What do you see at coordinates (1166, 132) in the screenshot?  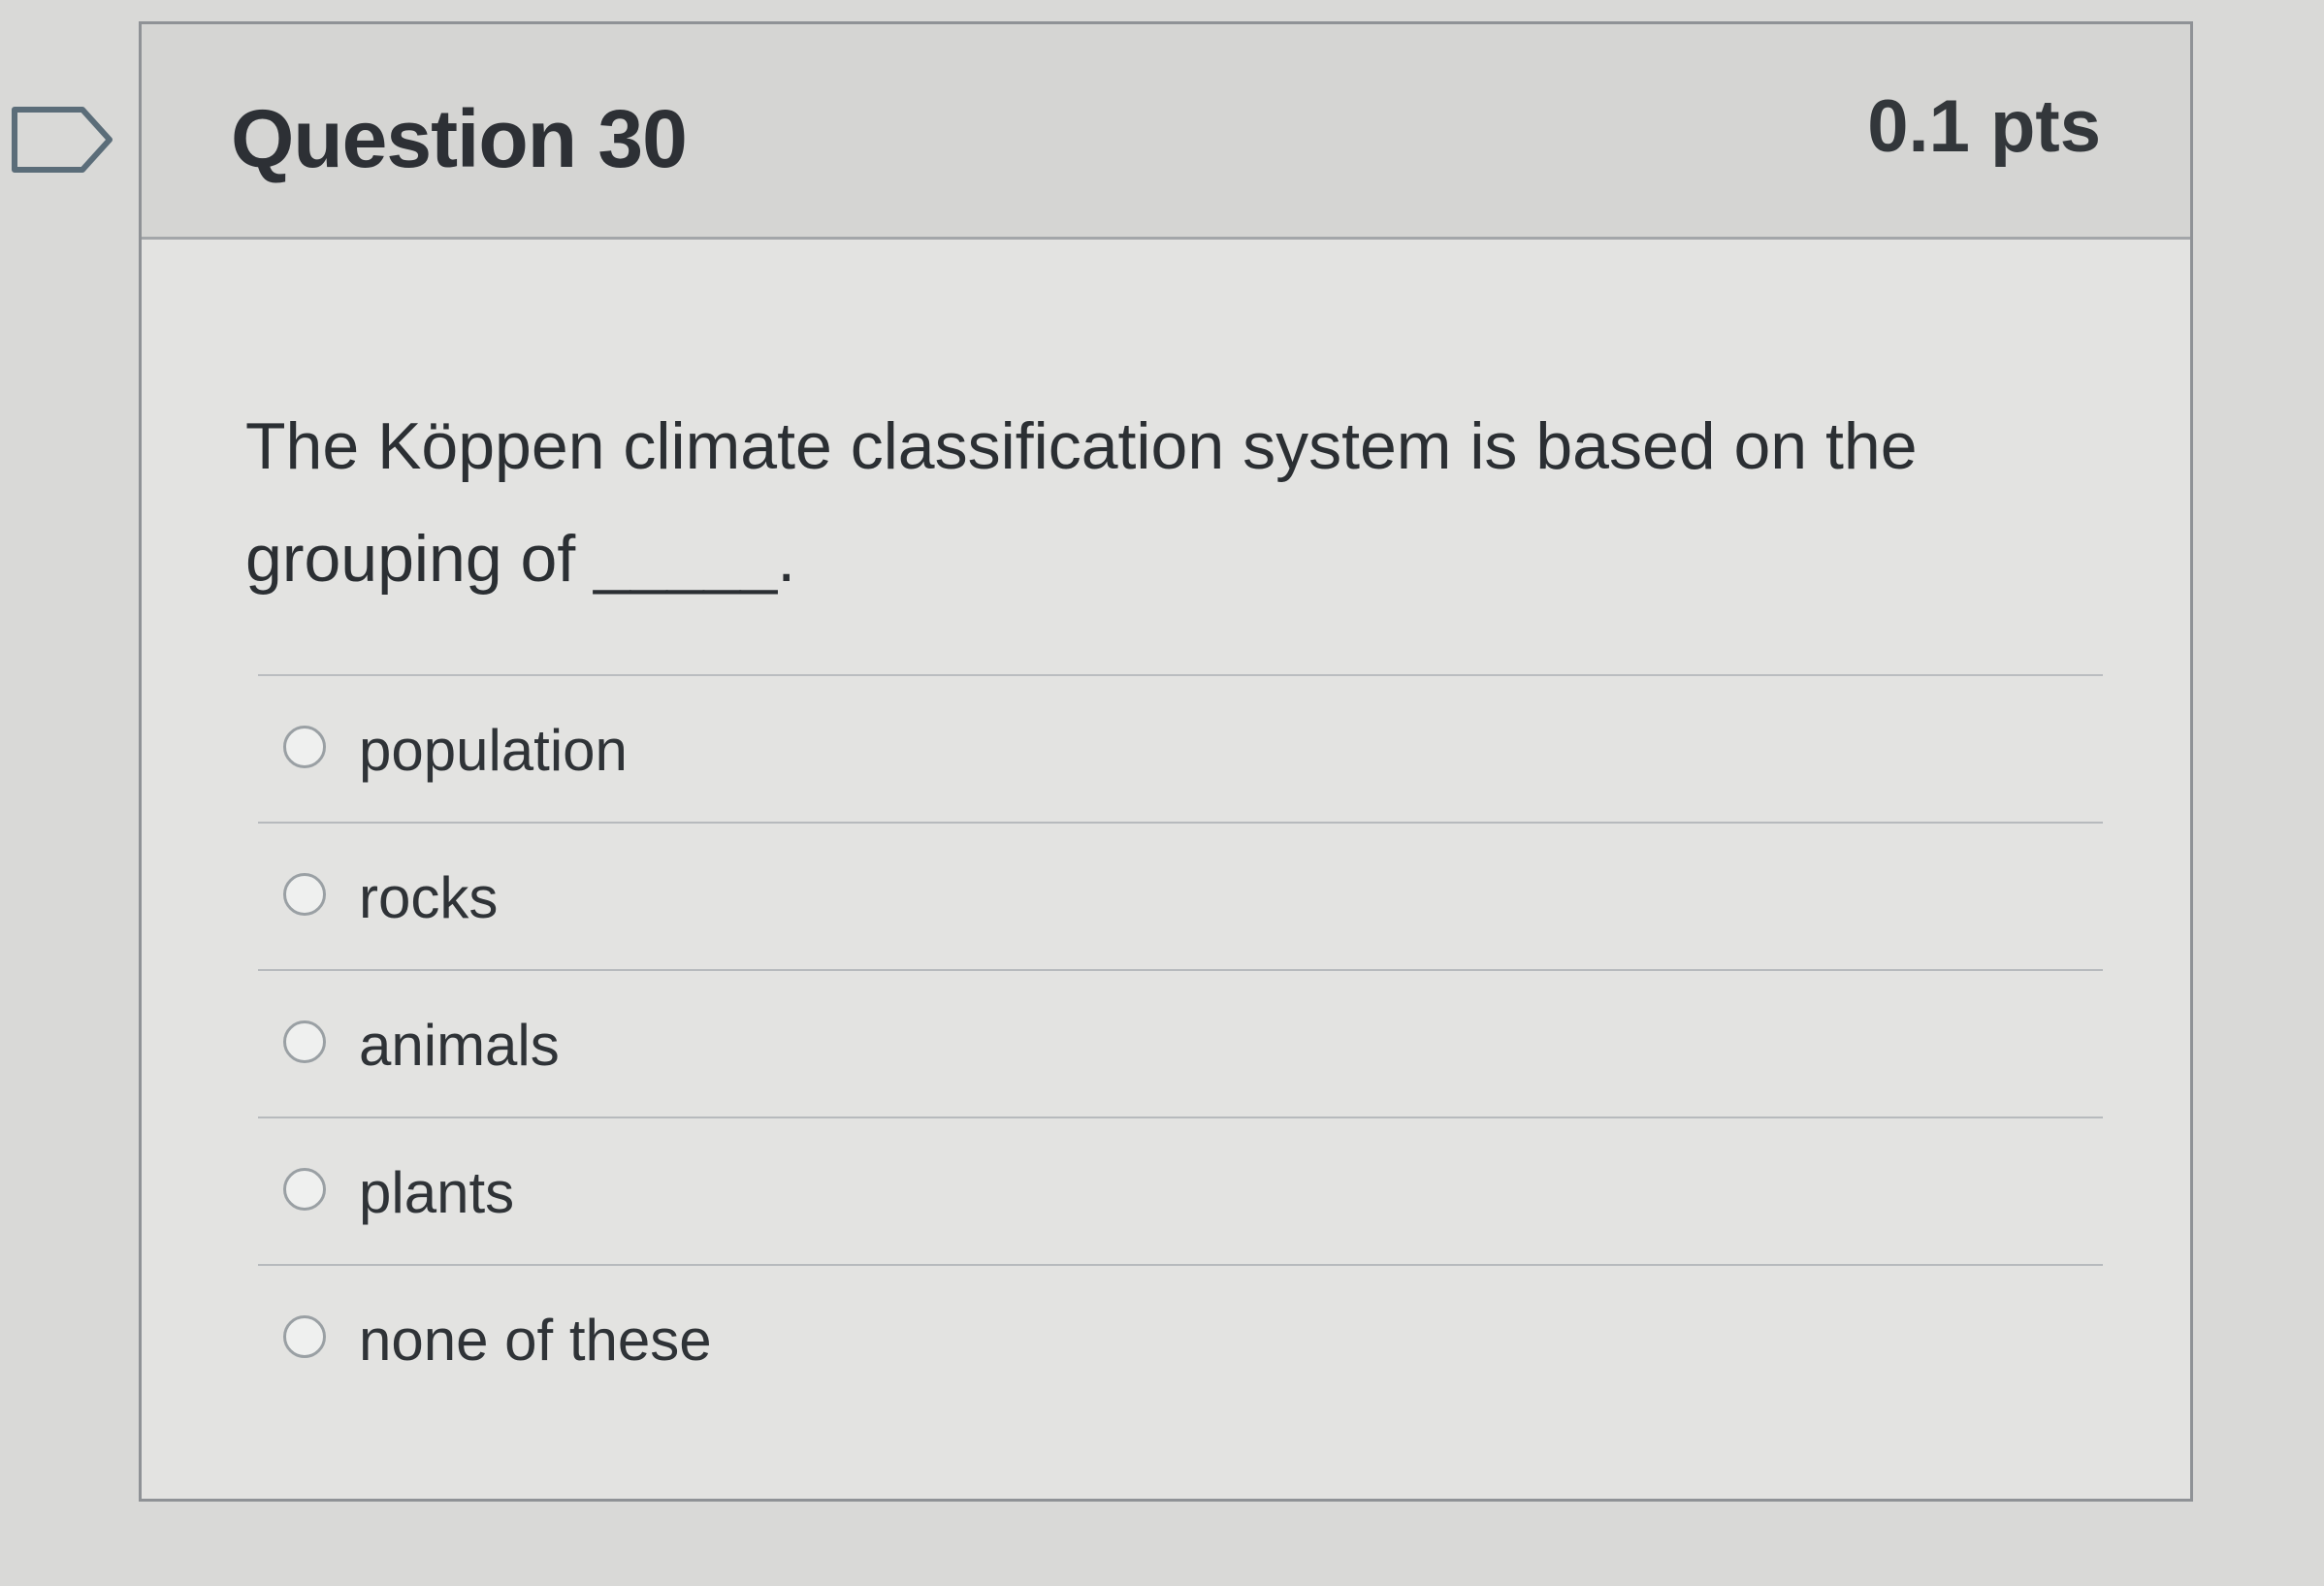 I see `question-header: Question 30 0.1 pts` at bounding box center [1166, 132].